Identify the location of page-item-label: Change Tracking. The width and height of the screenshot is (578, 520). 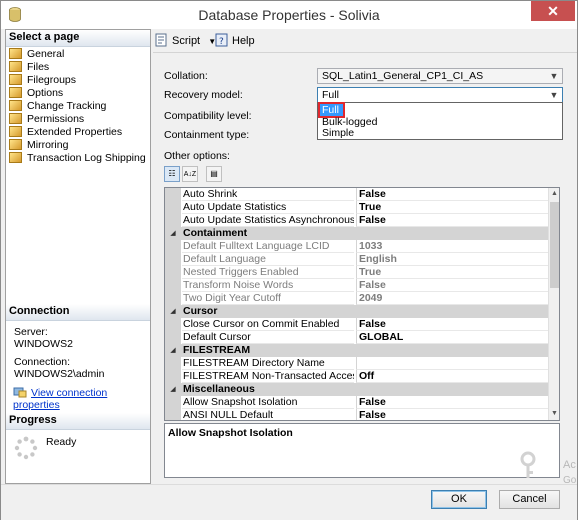
(67, 106).